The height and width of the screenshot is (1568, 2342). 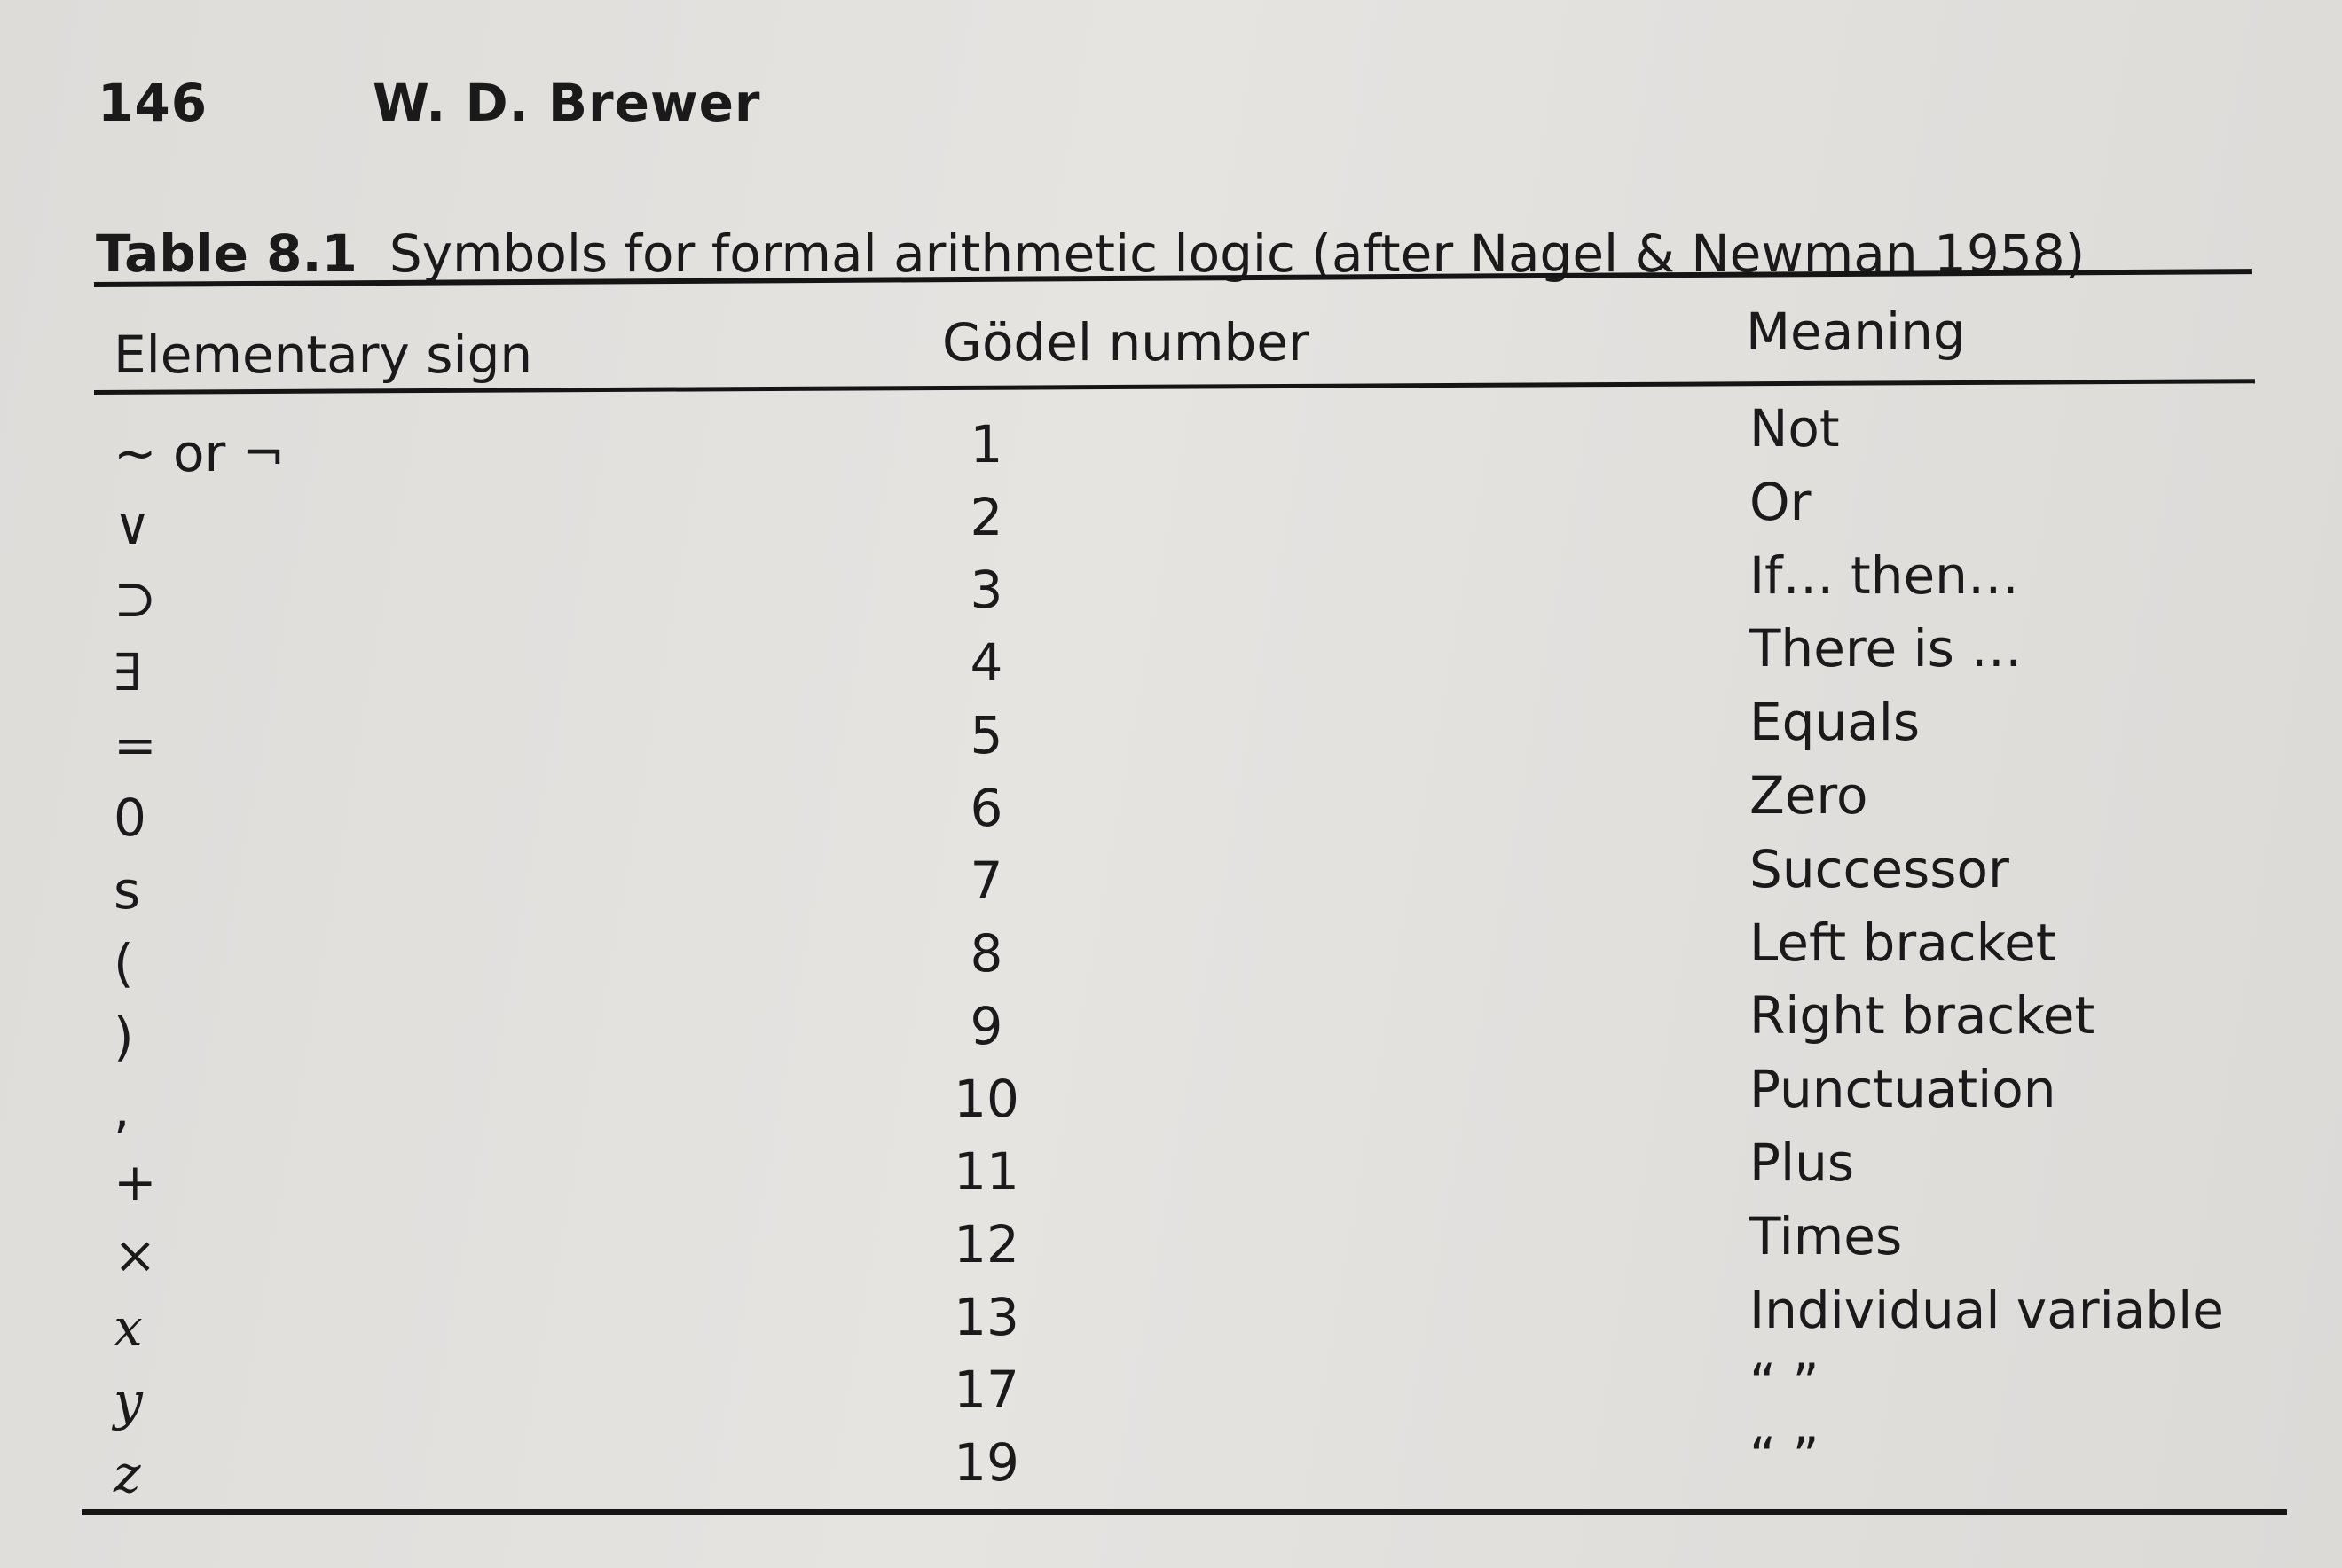 I want to click on table-cell-sign: ,, so click(x=122, y=1109).